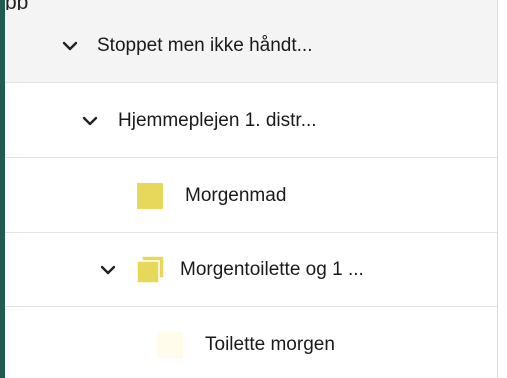  I want to click on stacked-tasks-icon, so click(151, 270).